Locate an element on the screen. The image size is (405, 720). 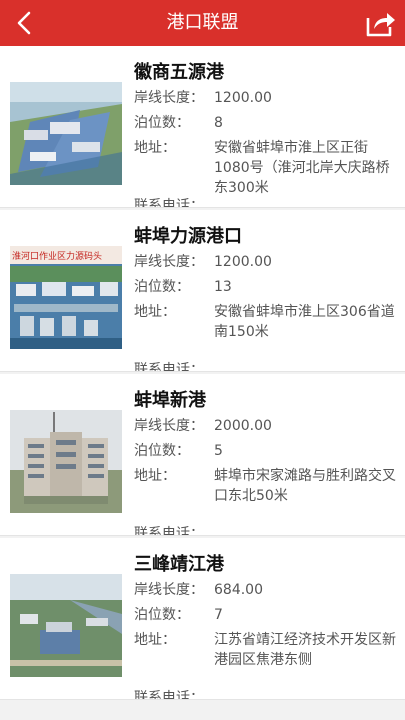
berths-value: 7 is located at coordinates (218, 615).